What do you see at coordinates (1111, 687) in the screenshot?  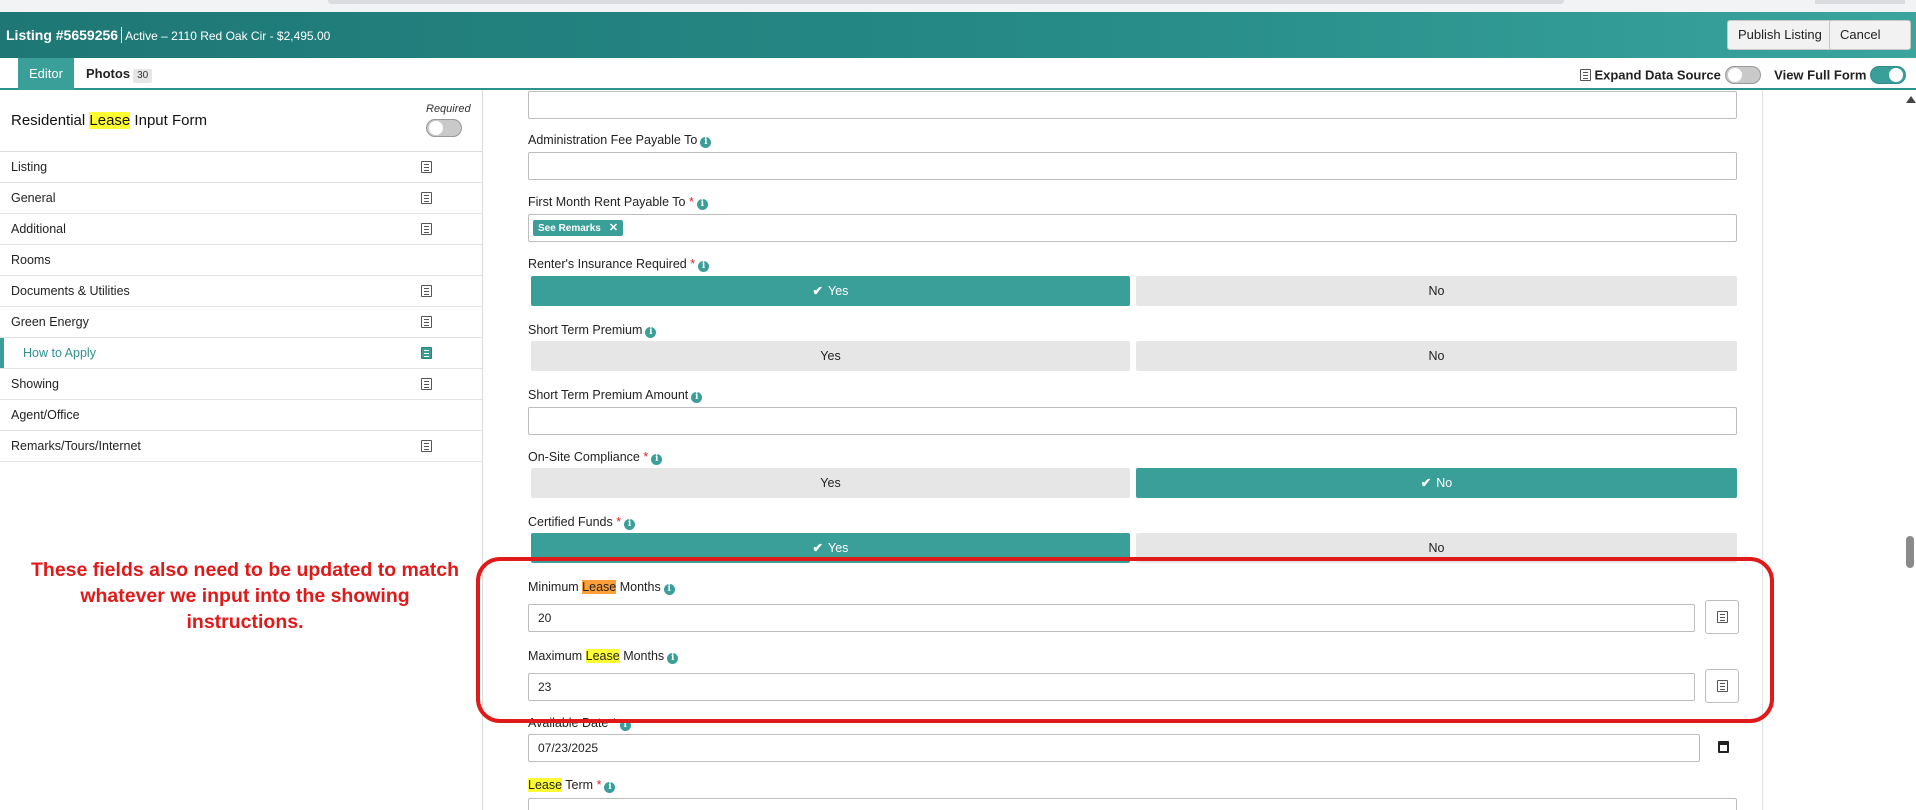 I see `max-lease-months-input: 23` at bounding box center [1111, 687].